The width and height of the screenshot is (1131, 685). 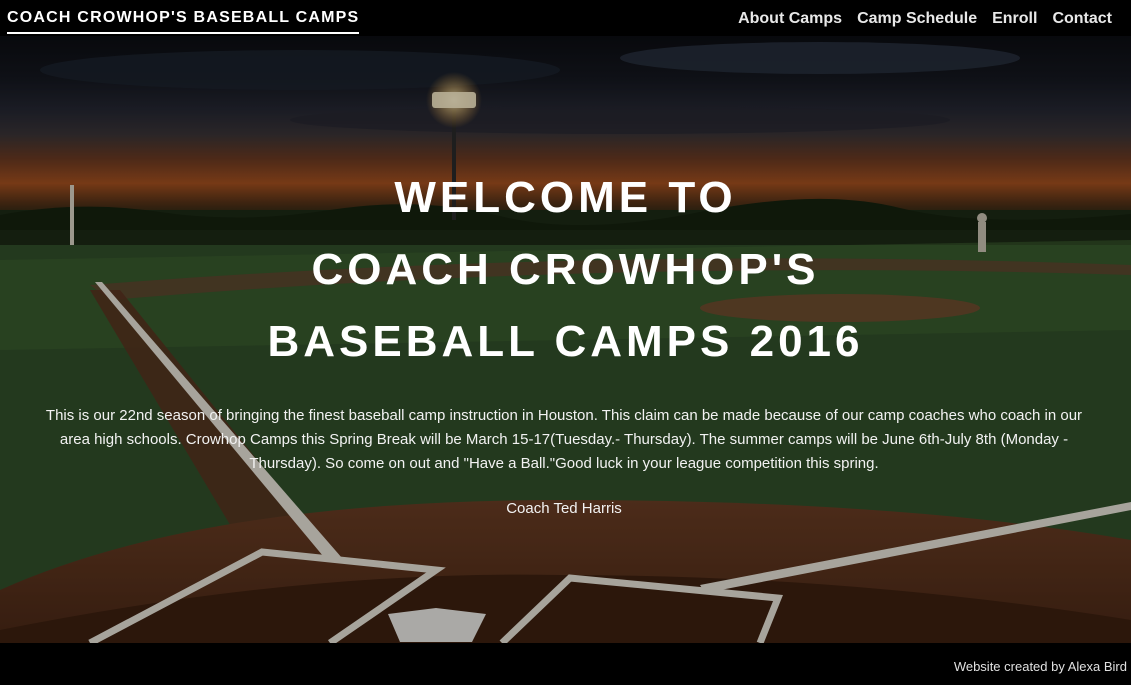 I want to click on headline-line-3: BASEBALL CAMPS 2016, so click(x=565, y=341).